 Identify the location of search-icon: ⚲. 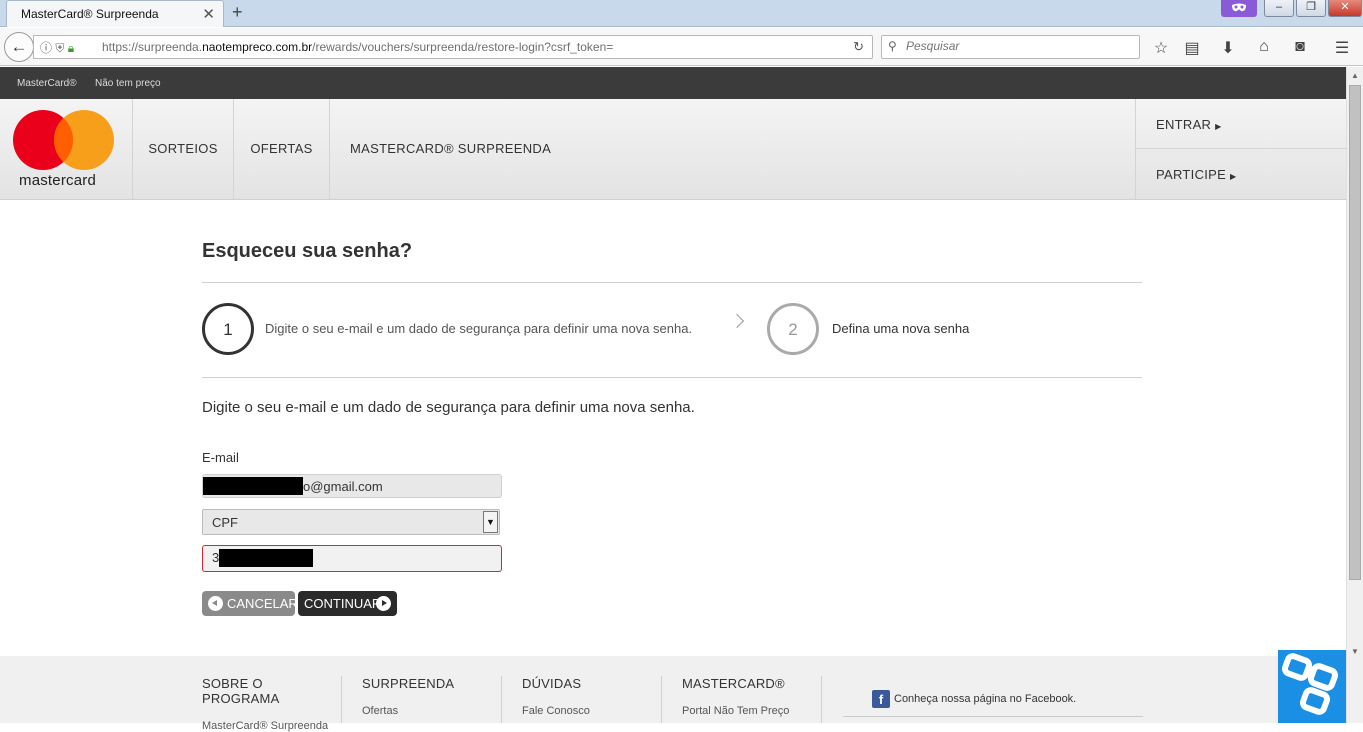
(892, 46).